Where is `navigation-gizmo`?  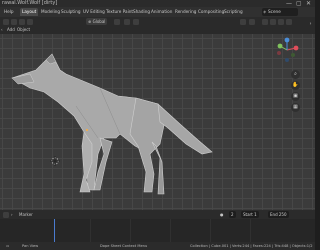 navigation-gizmo is located at coordinates (287, 50).